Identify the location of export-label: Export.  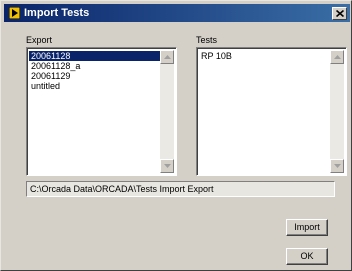
(39, 40).